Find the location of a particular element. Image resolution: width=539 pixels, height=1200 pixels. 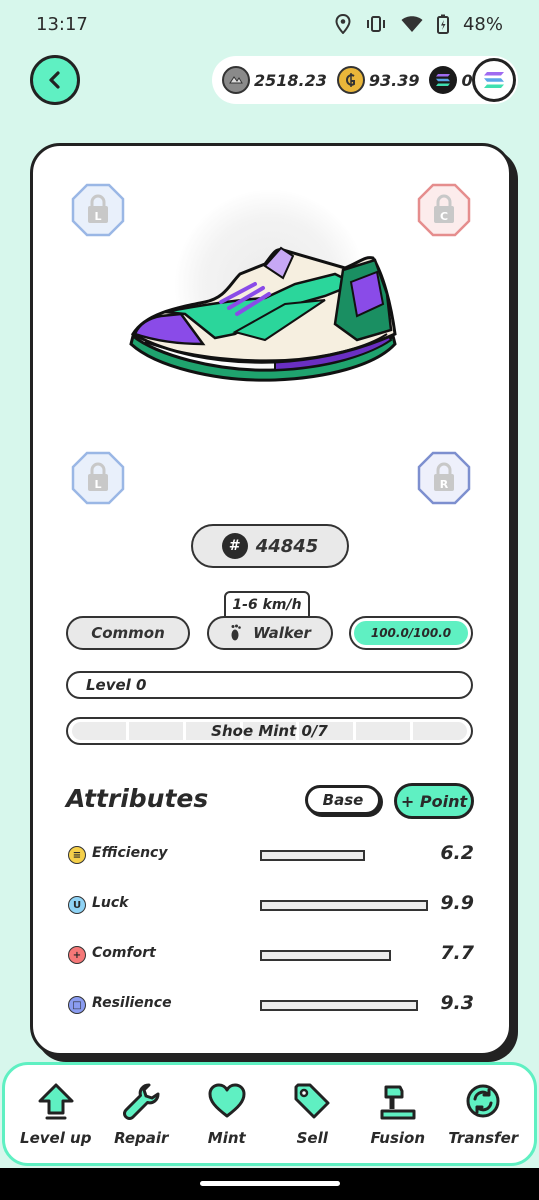

base-button: Base is located at coordinates (343, 800).